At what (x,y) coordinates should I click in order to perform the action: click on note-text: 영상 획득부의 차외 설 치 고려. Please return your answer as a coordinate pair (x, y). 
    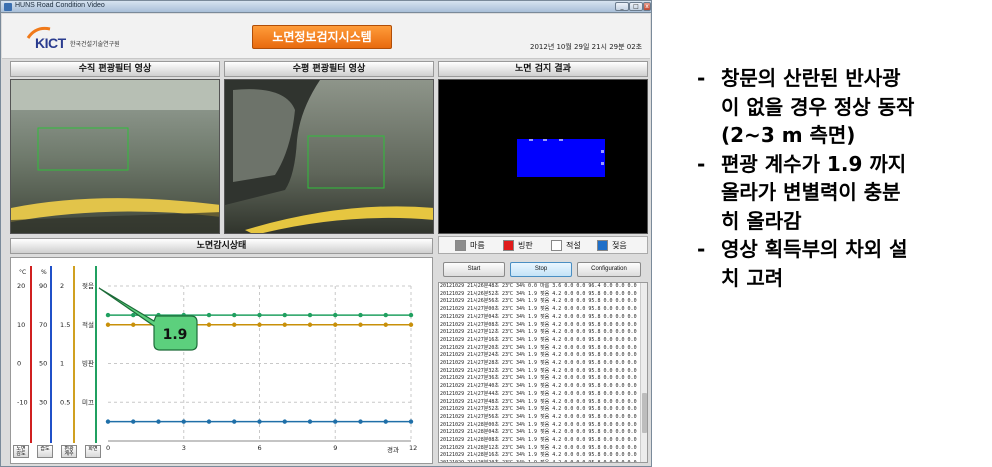
    Looking at the image, I should click on (814, 263).